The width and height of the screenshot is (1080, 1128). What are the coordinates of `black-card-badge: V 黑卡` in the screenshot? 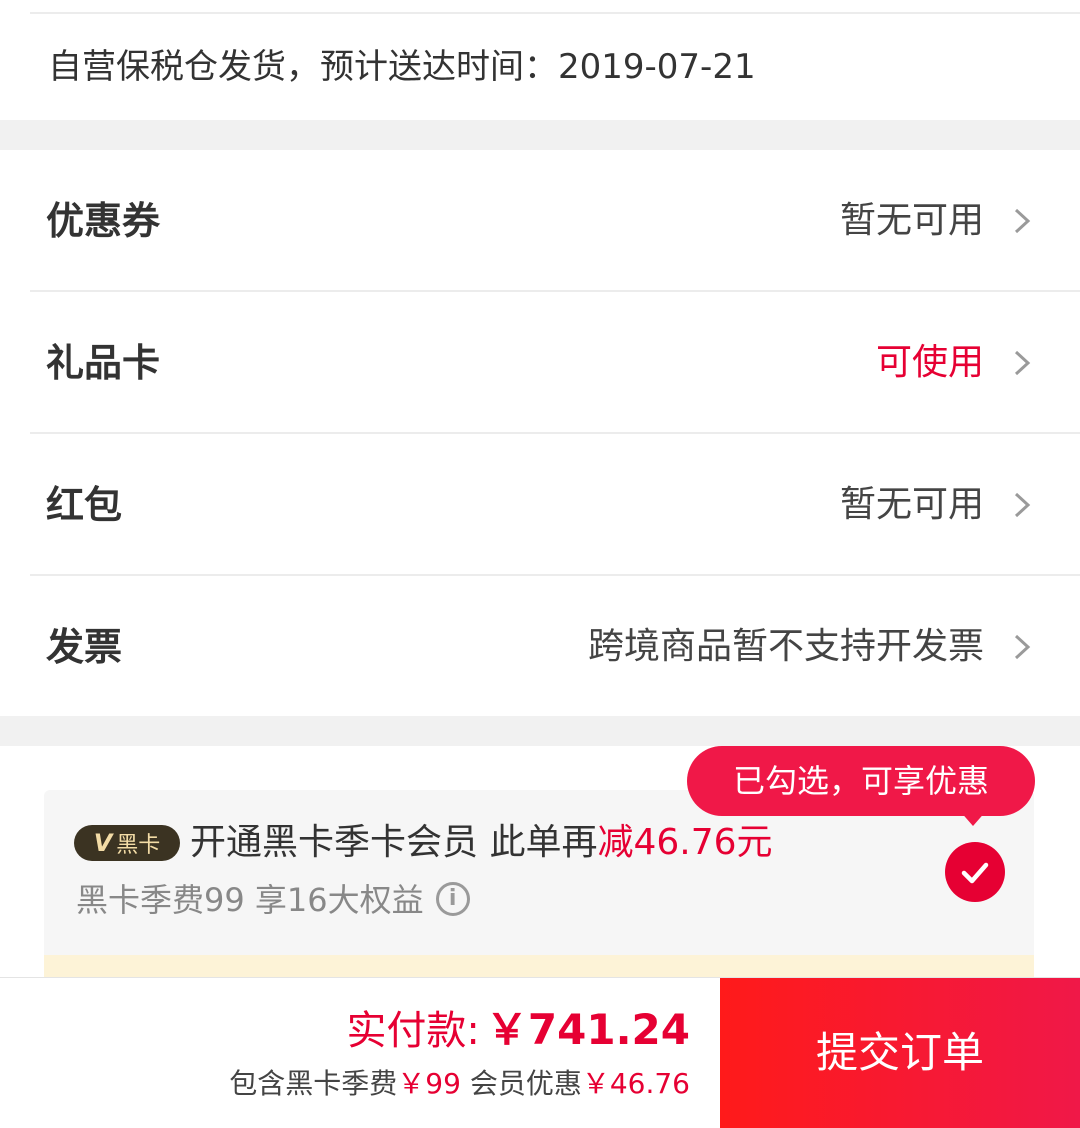 It's located at (127, 843).